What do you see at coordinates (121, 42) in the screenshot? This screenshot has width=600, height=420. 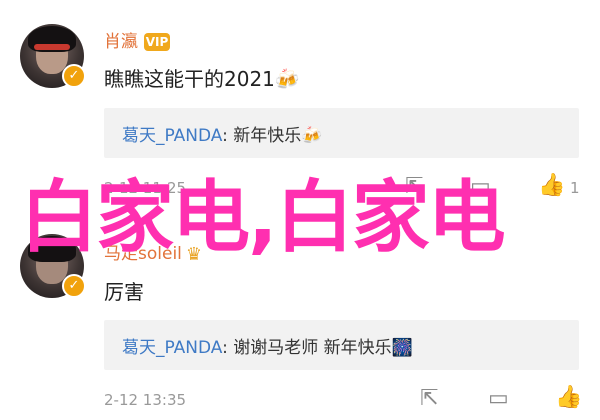 I see `username-text: 肖瀛` at bounding box center [121, 42].